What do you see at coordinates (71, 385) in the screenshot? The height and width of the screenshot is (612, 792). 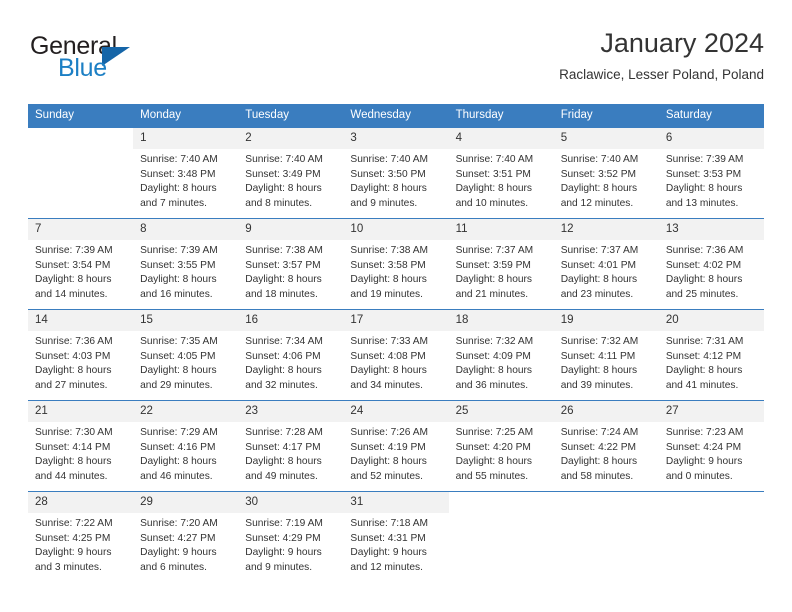 I see `daylight-duration-line2: and 27 minutes.` at bounding box center [71, 385].